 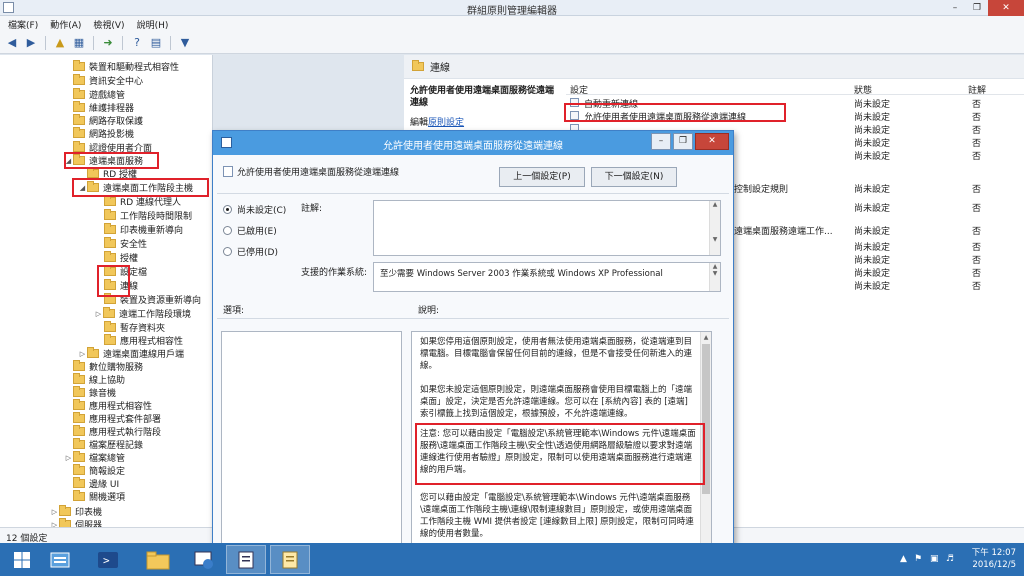 What do you see at coordinates (108, 559) in the screenshot?
I see `powershell-icon: >` at bounding box center [108, 559].